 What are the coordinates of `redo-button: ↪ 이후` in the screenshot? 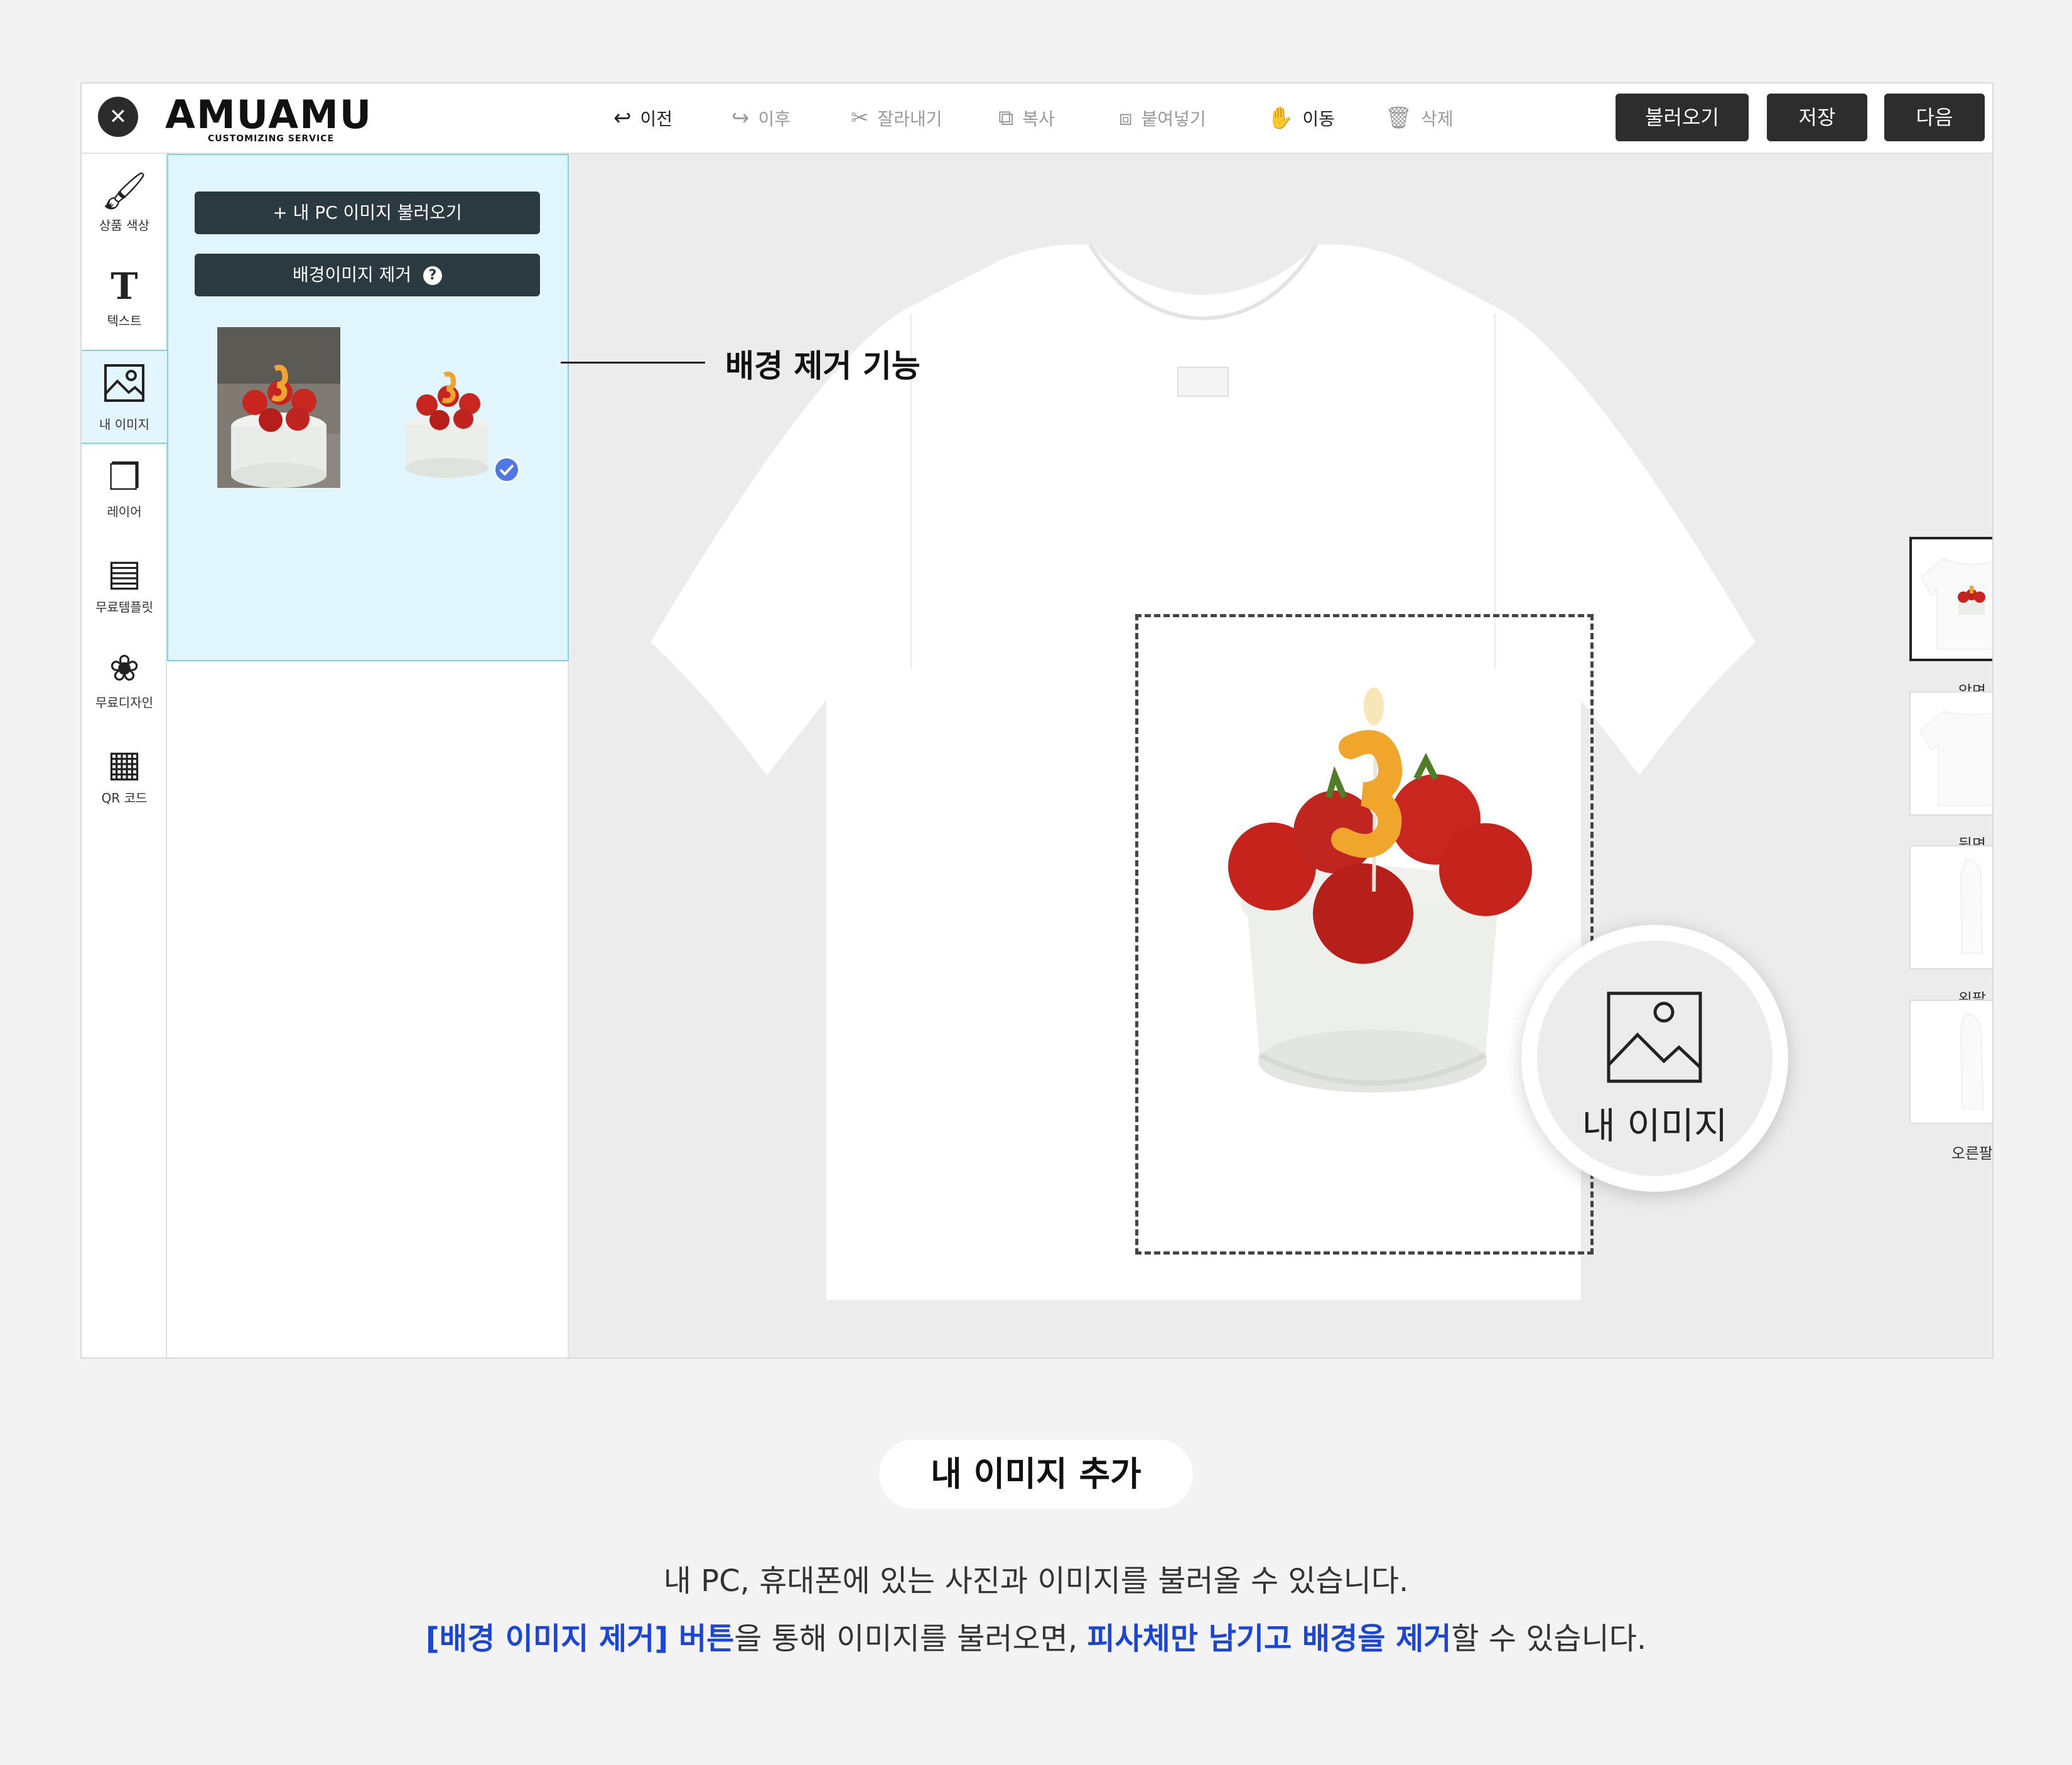 It's located at (760, 118).